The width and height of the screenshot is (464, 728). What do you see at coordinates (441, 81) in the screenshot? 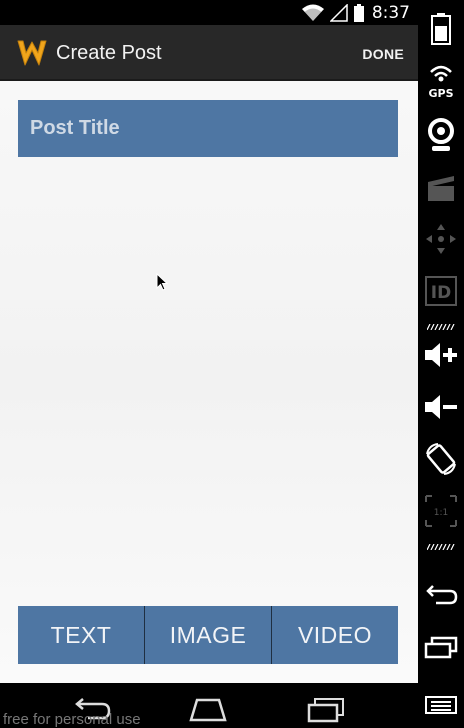
I see `gps-icon: GPS` at bounding box center [441, 81].